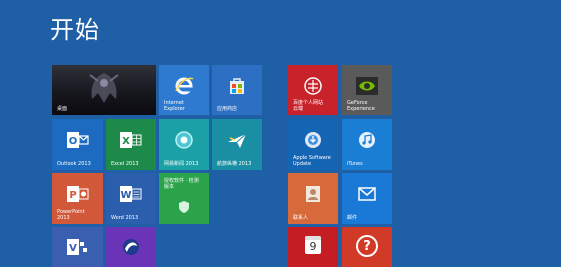 The height and width of the screenshot is (267, 561). I want to click on tile-geforce-experience: GeForce Experience, so click(367, 90).